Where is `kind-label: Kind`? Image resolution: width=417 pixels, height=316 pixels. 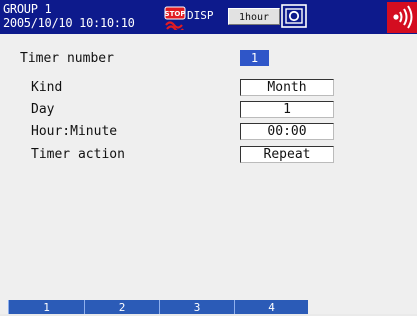
kind-label: Kind is located at coordinates (47, 87).